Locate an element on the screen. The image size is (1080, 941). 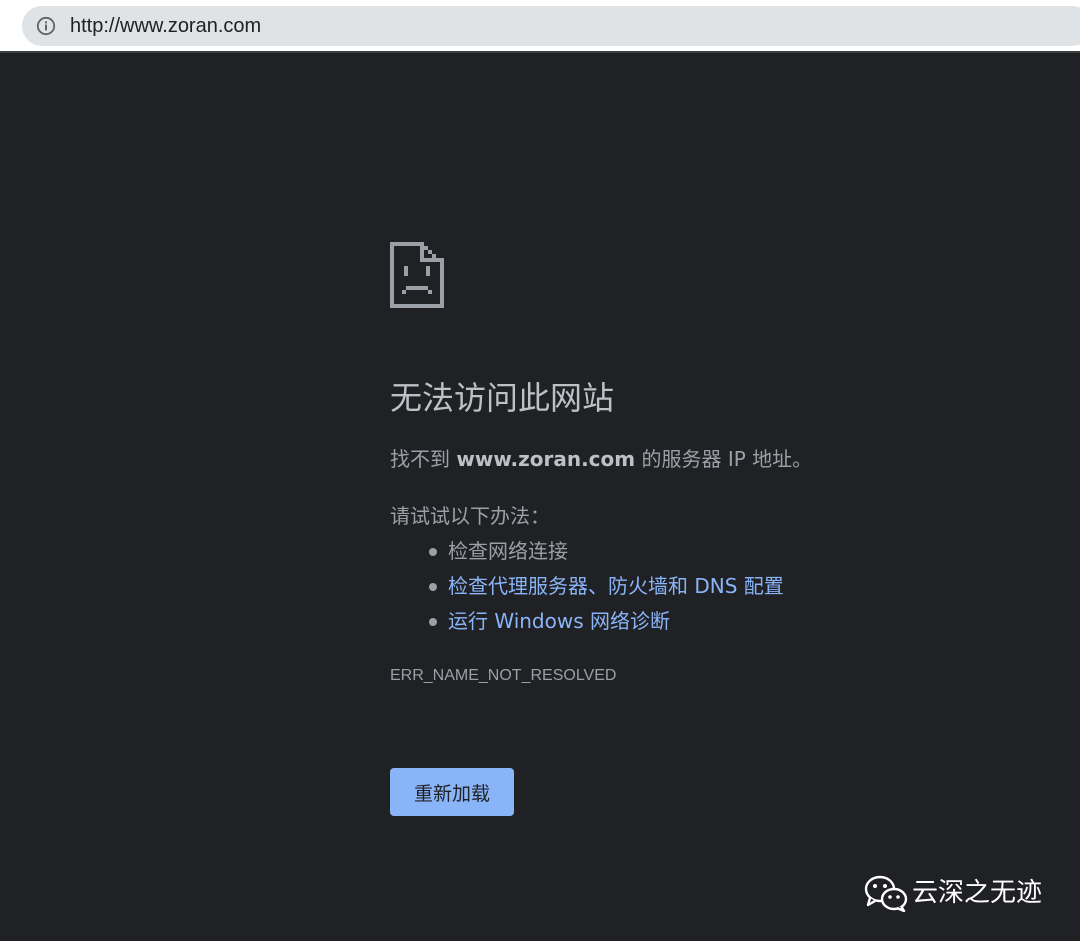
error-headline: 无法访问此网站 is located at coordinates (502, 398).